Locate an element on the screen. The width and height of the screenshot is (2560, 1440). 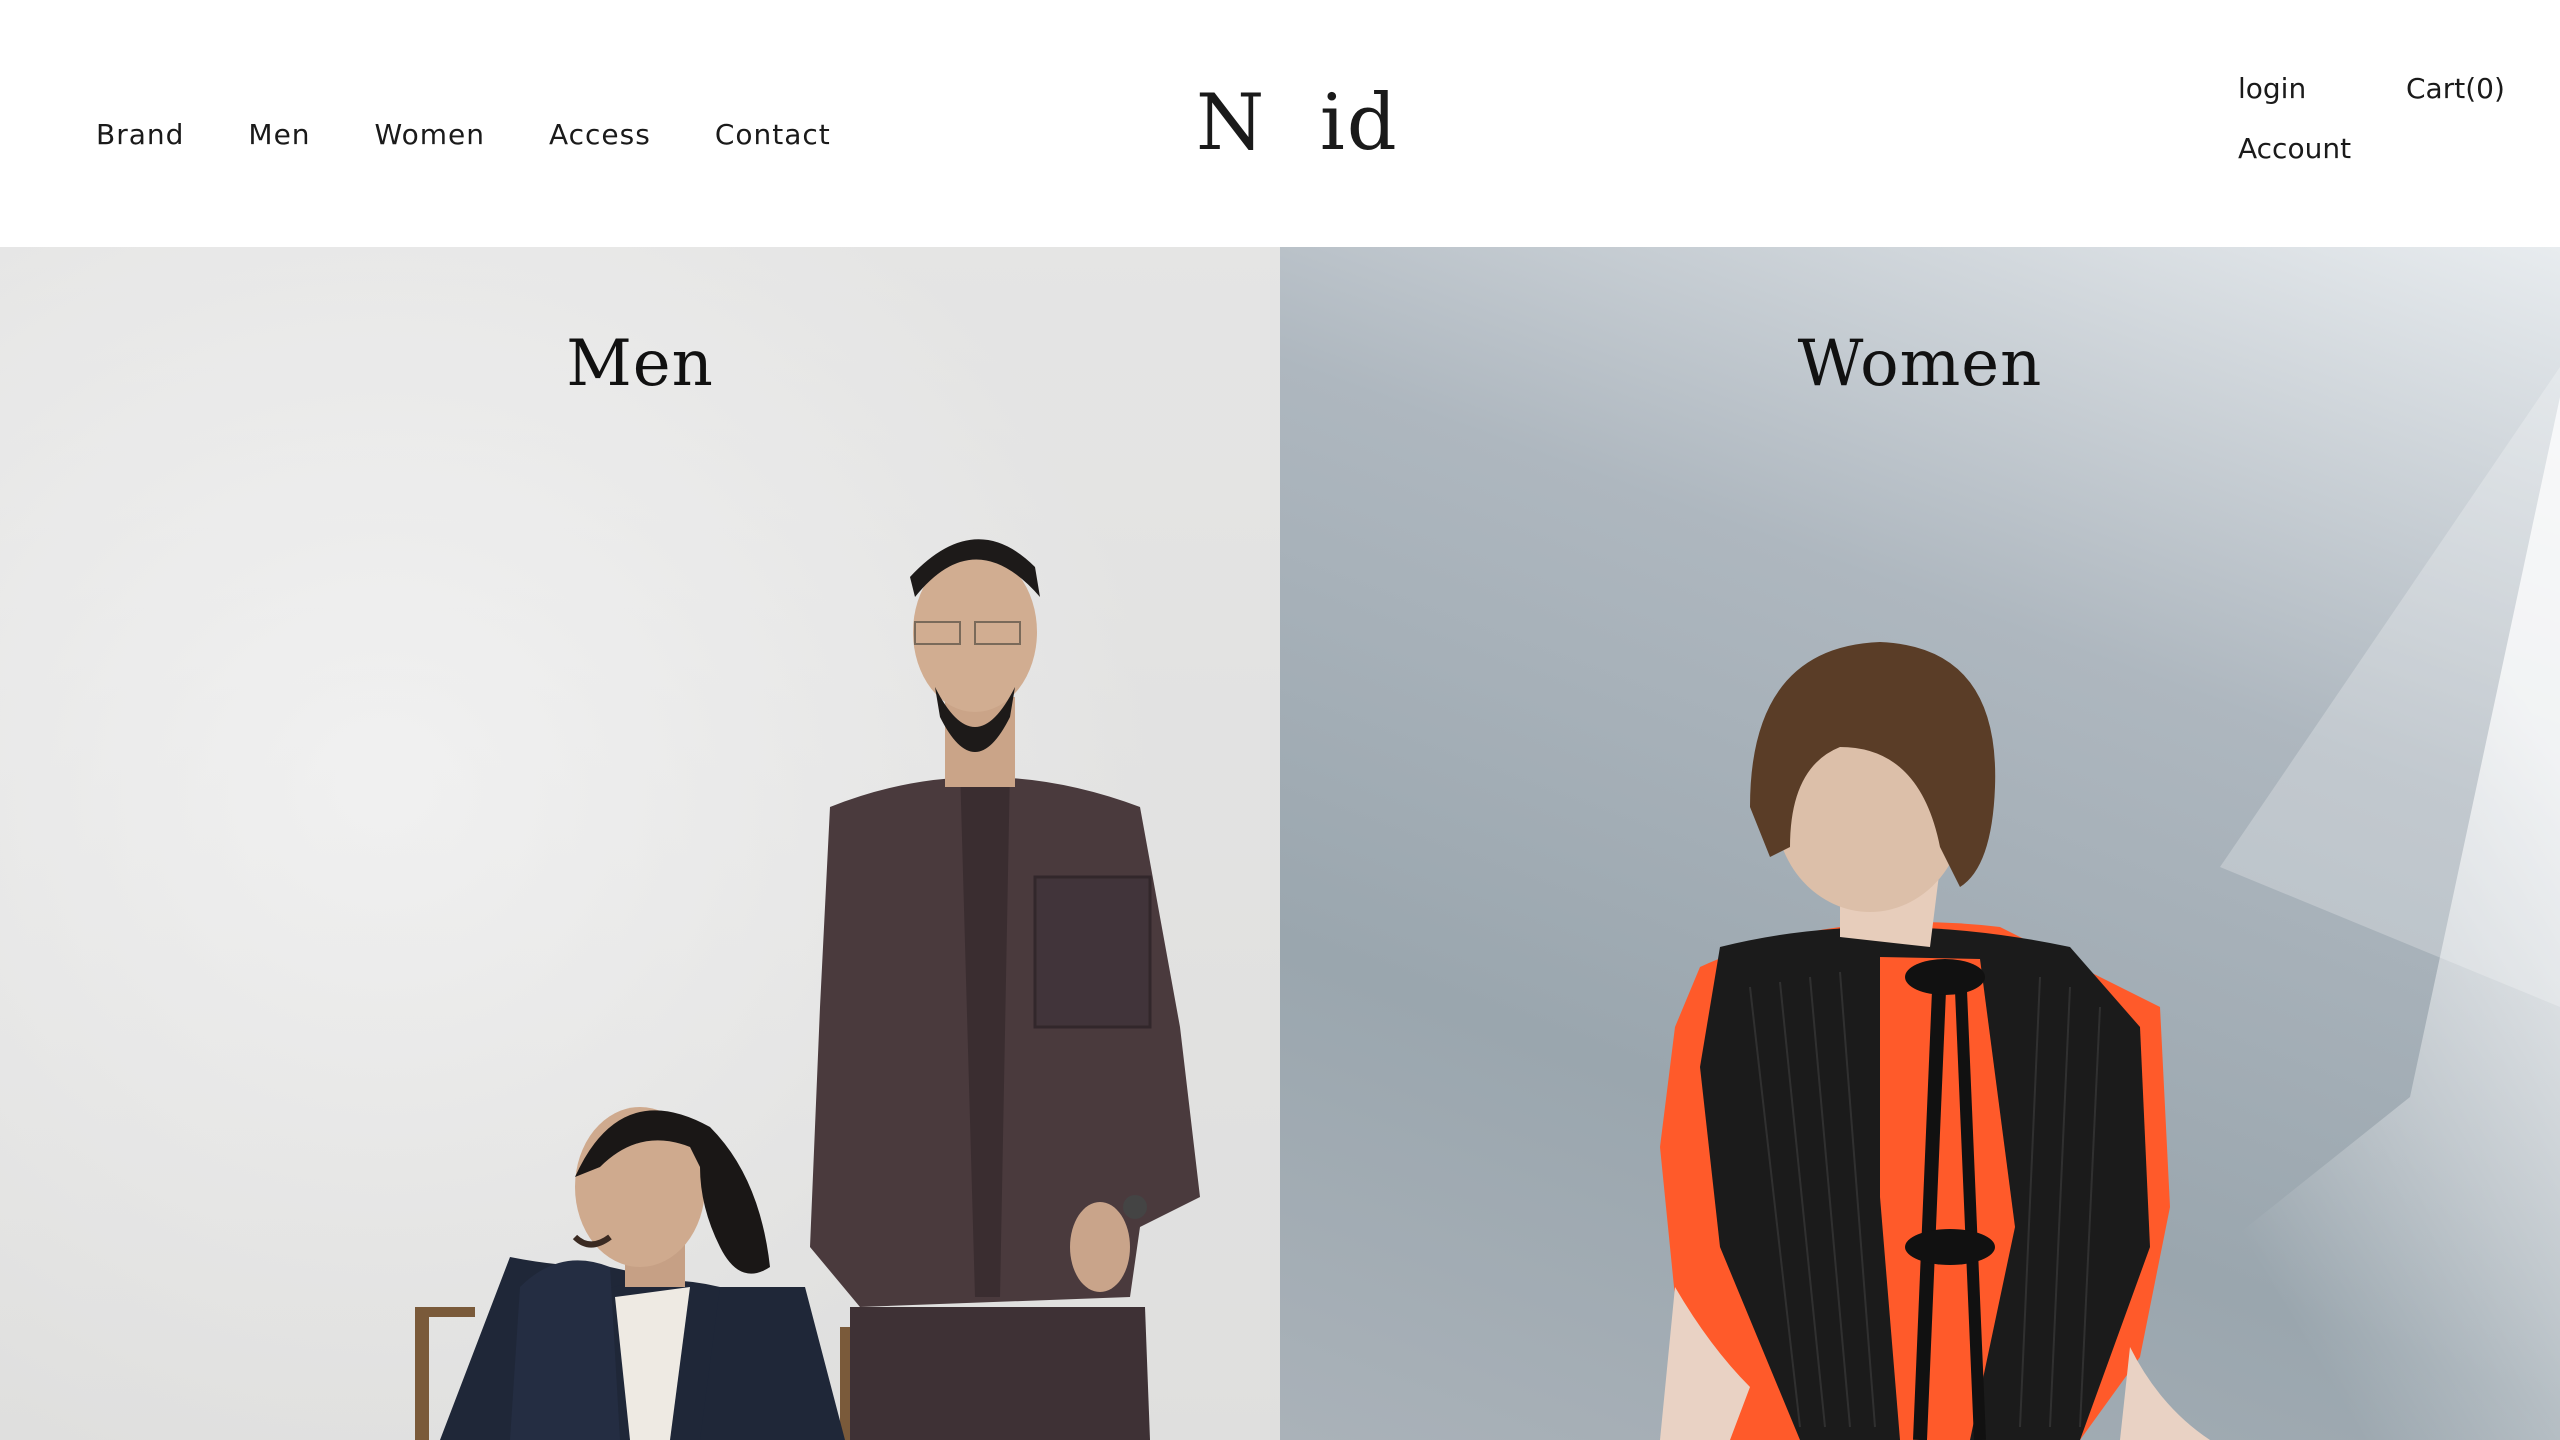
nav-brand: Brand is located at coordinates (140, 134).